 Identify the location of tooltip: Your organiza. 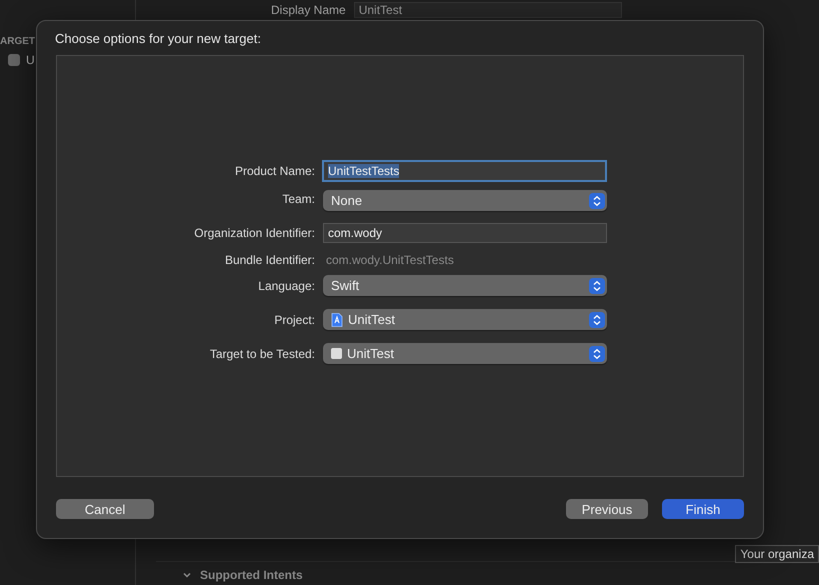
(777, 554).